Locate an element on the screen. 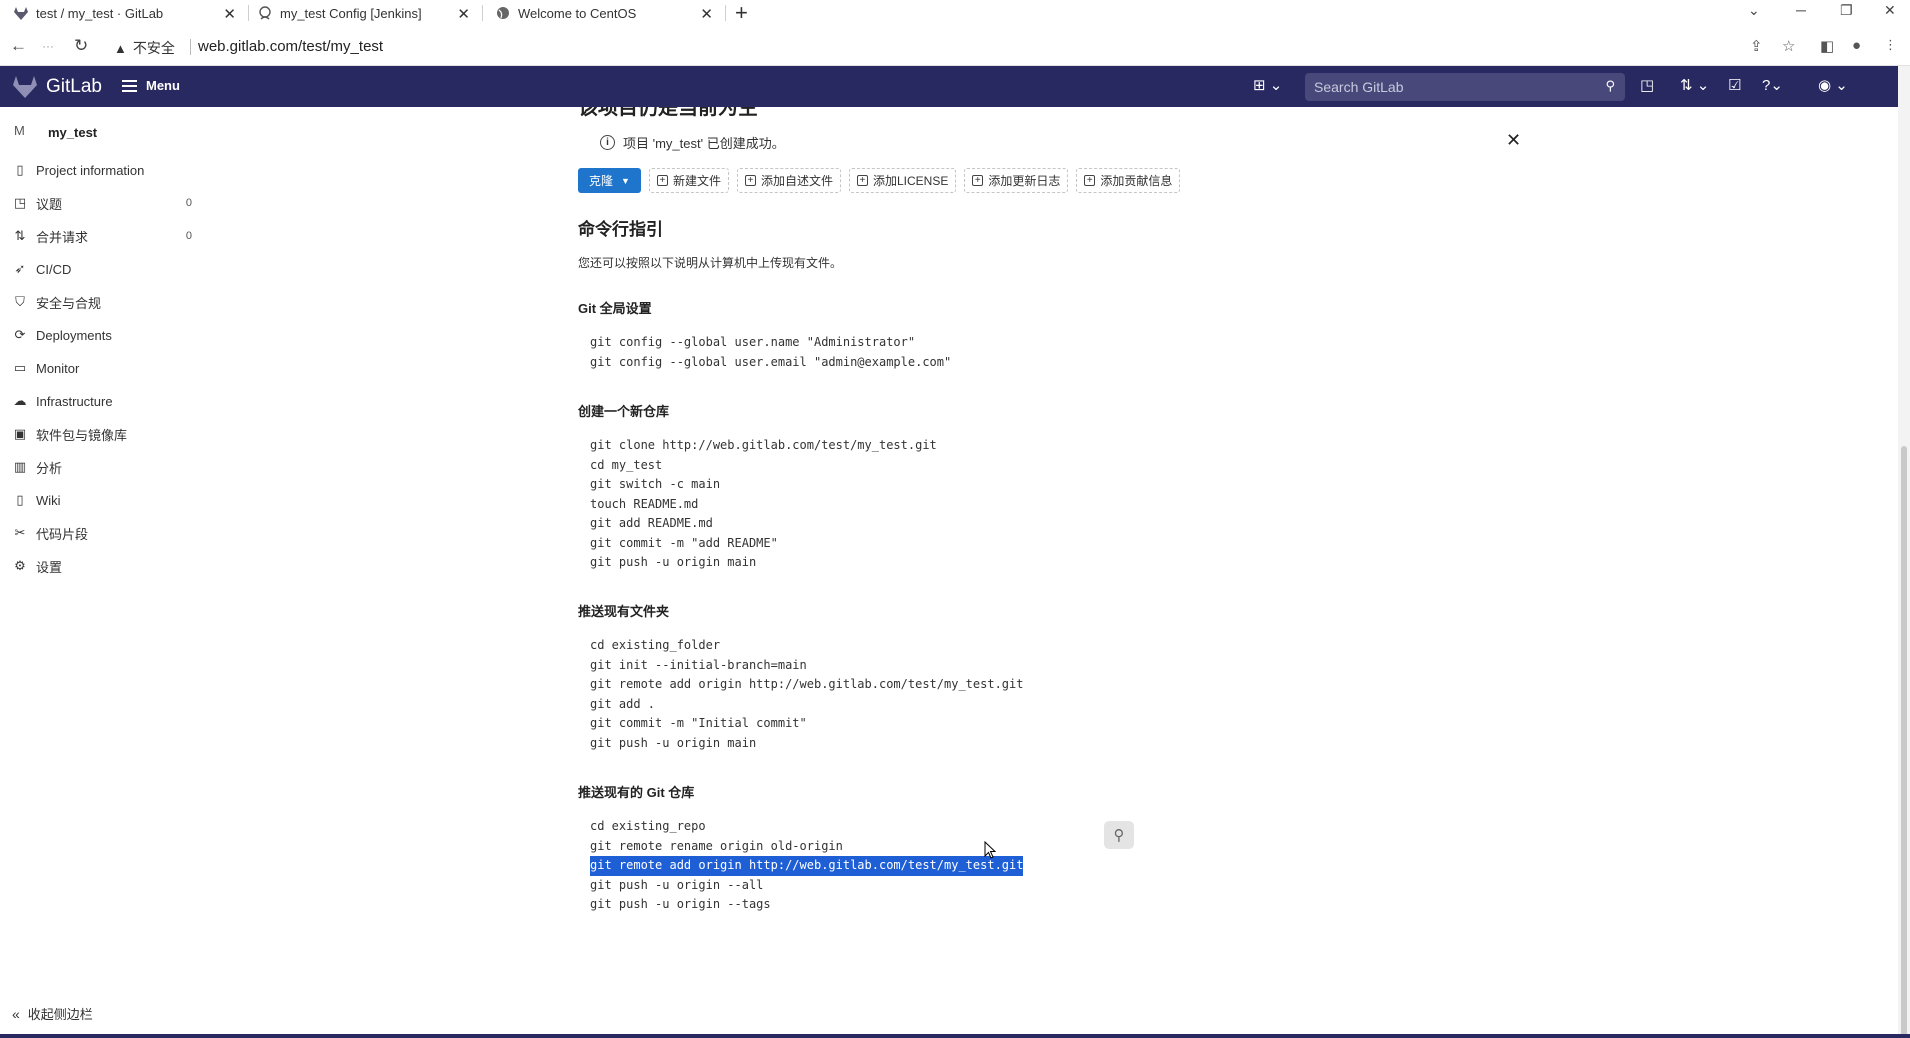  jenkins-icon is located at coordinates (265, 13).